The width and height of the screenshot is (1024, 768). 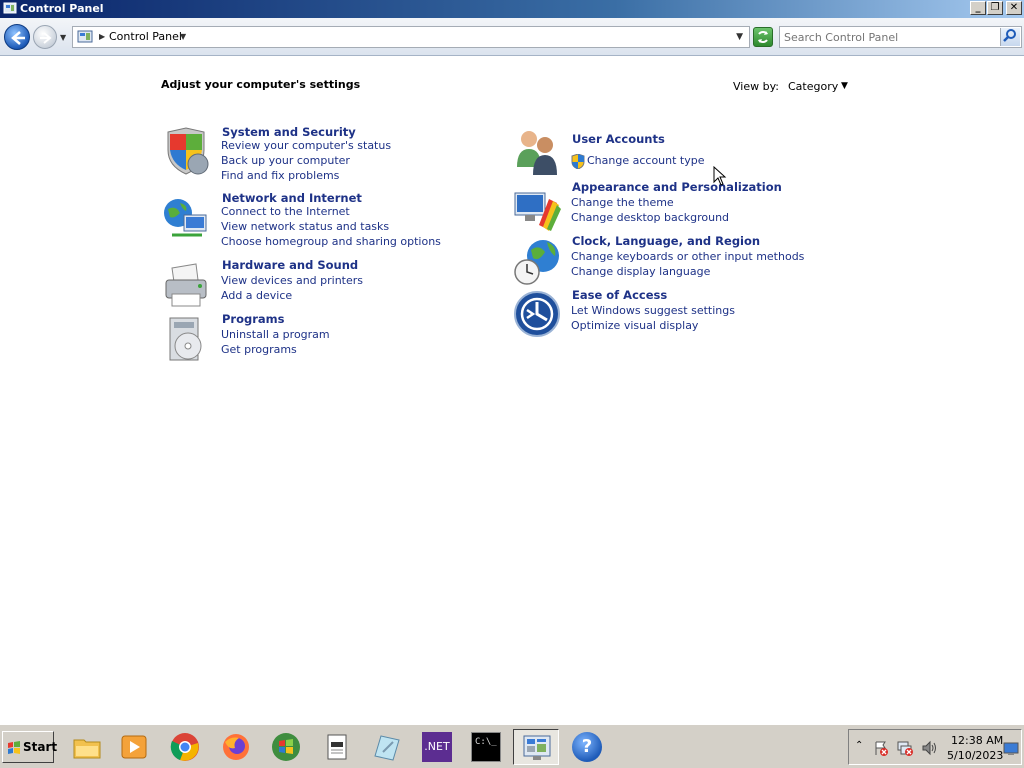 What do you see at coordinates (646, 160) in the screenshot?
I see `link-change-account-type: Change account type` at bounding box center [646, 160].